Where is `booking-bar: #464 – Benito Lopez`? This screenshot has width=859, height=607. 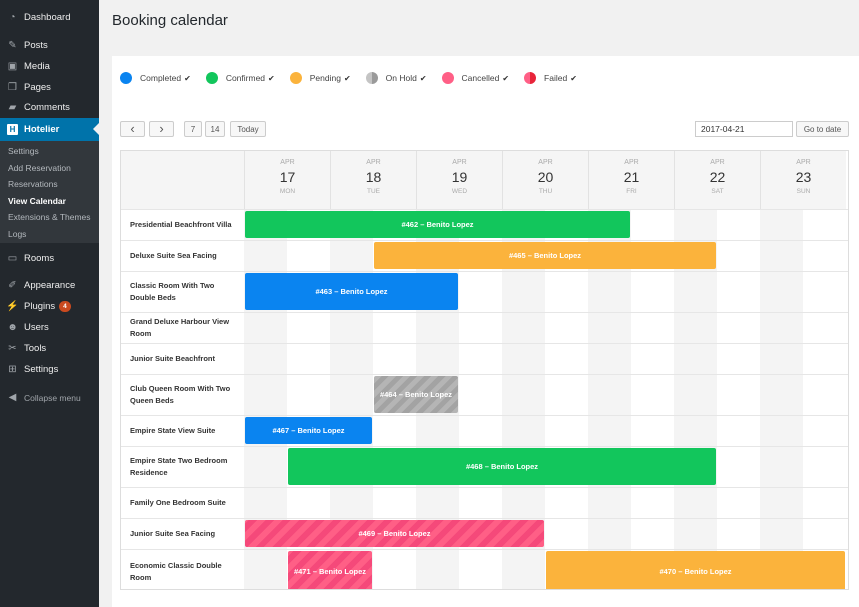 booking-bar: #464 – Benito Lopez is located at coordinates (416, 394).